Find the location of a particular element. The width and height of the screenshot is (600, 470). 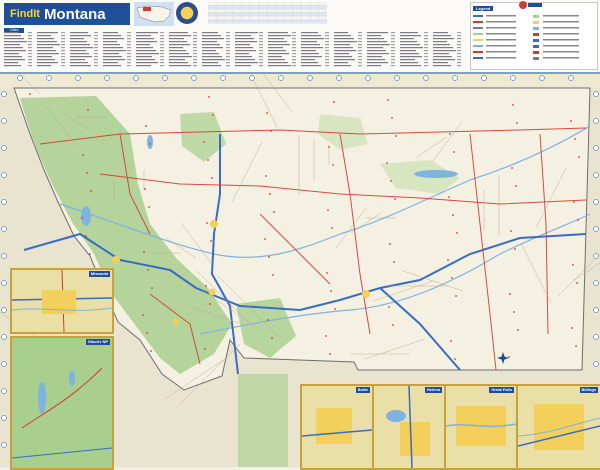

inset-helena-title: Helena is located at coordinates (433, 390).